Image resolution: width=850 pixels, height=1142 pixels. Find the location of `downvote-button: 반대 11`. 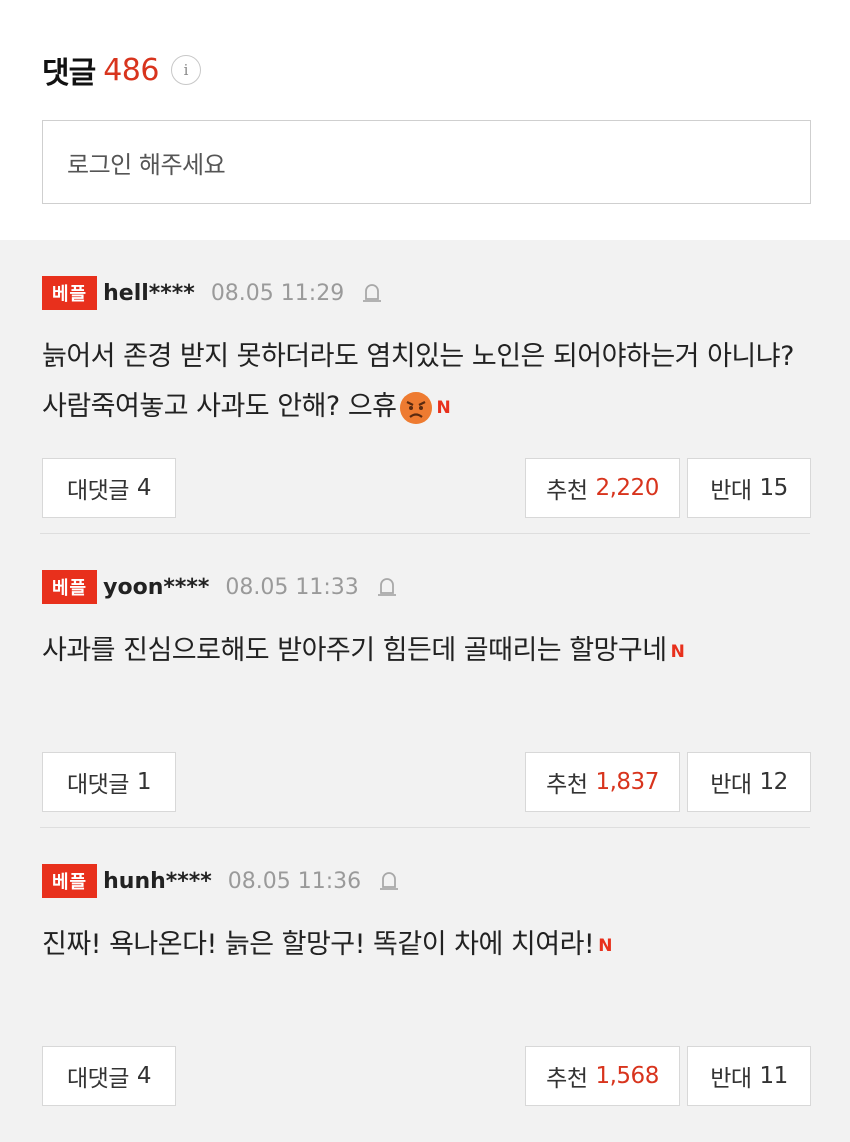

downvote-button: 반대 11 is located at coordinates (749, 1076).